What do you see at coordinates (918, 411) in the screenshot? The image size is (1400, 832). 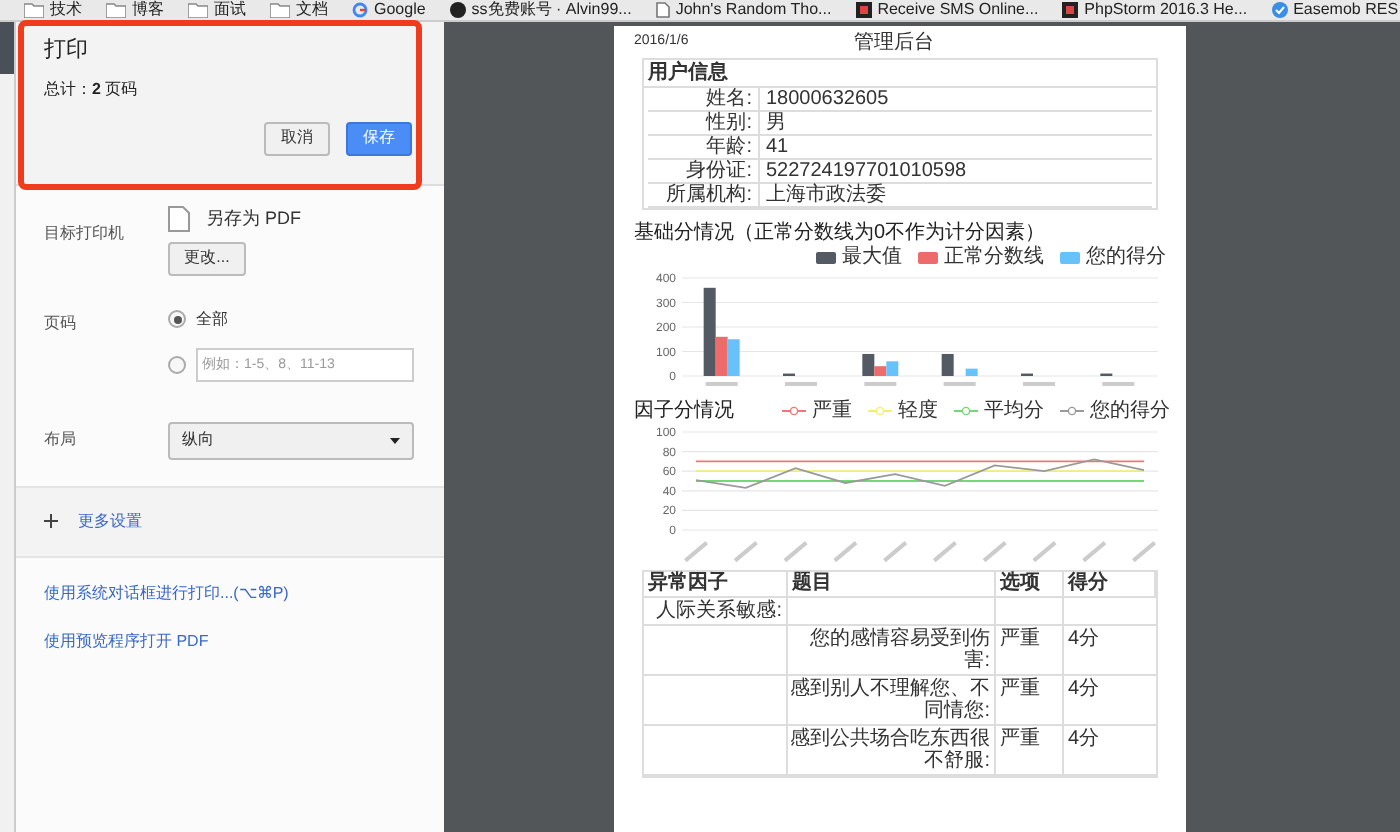 I see `legend-label: 轻度` at bounding box center [918, 411].